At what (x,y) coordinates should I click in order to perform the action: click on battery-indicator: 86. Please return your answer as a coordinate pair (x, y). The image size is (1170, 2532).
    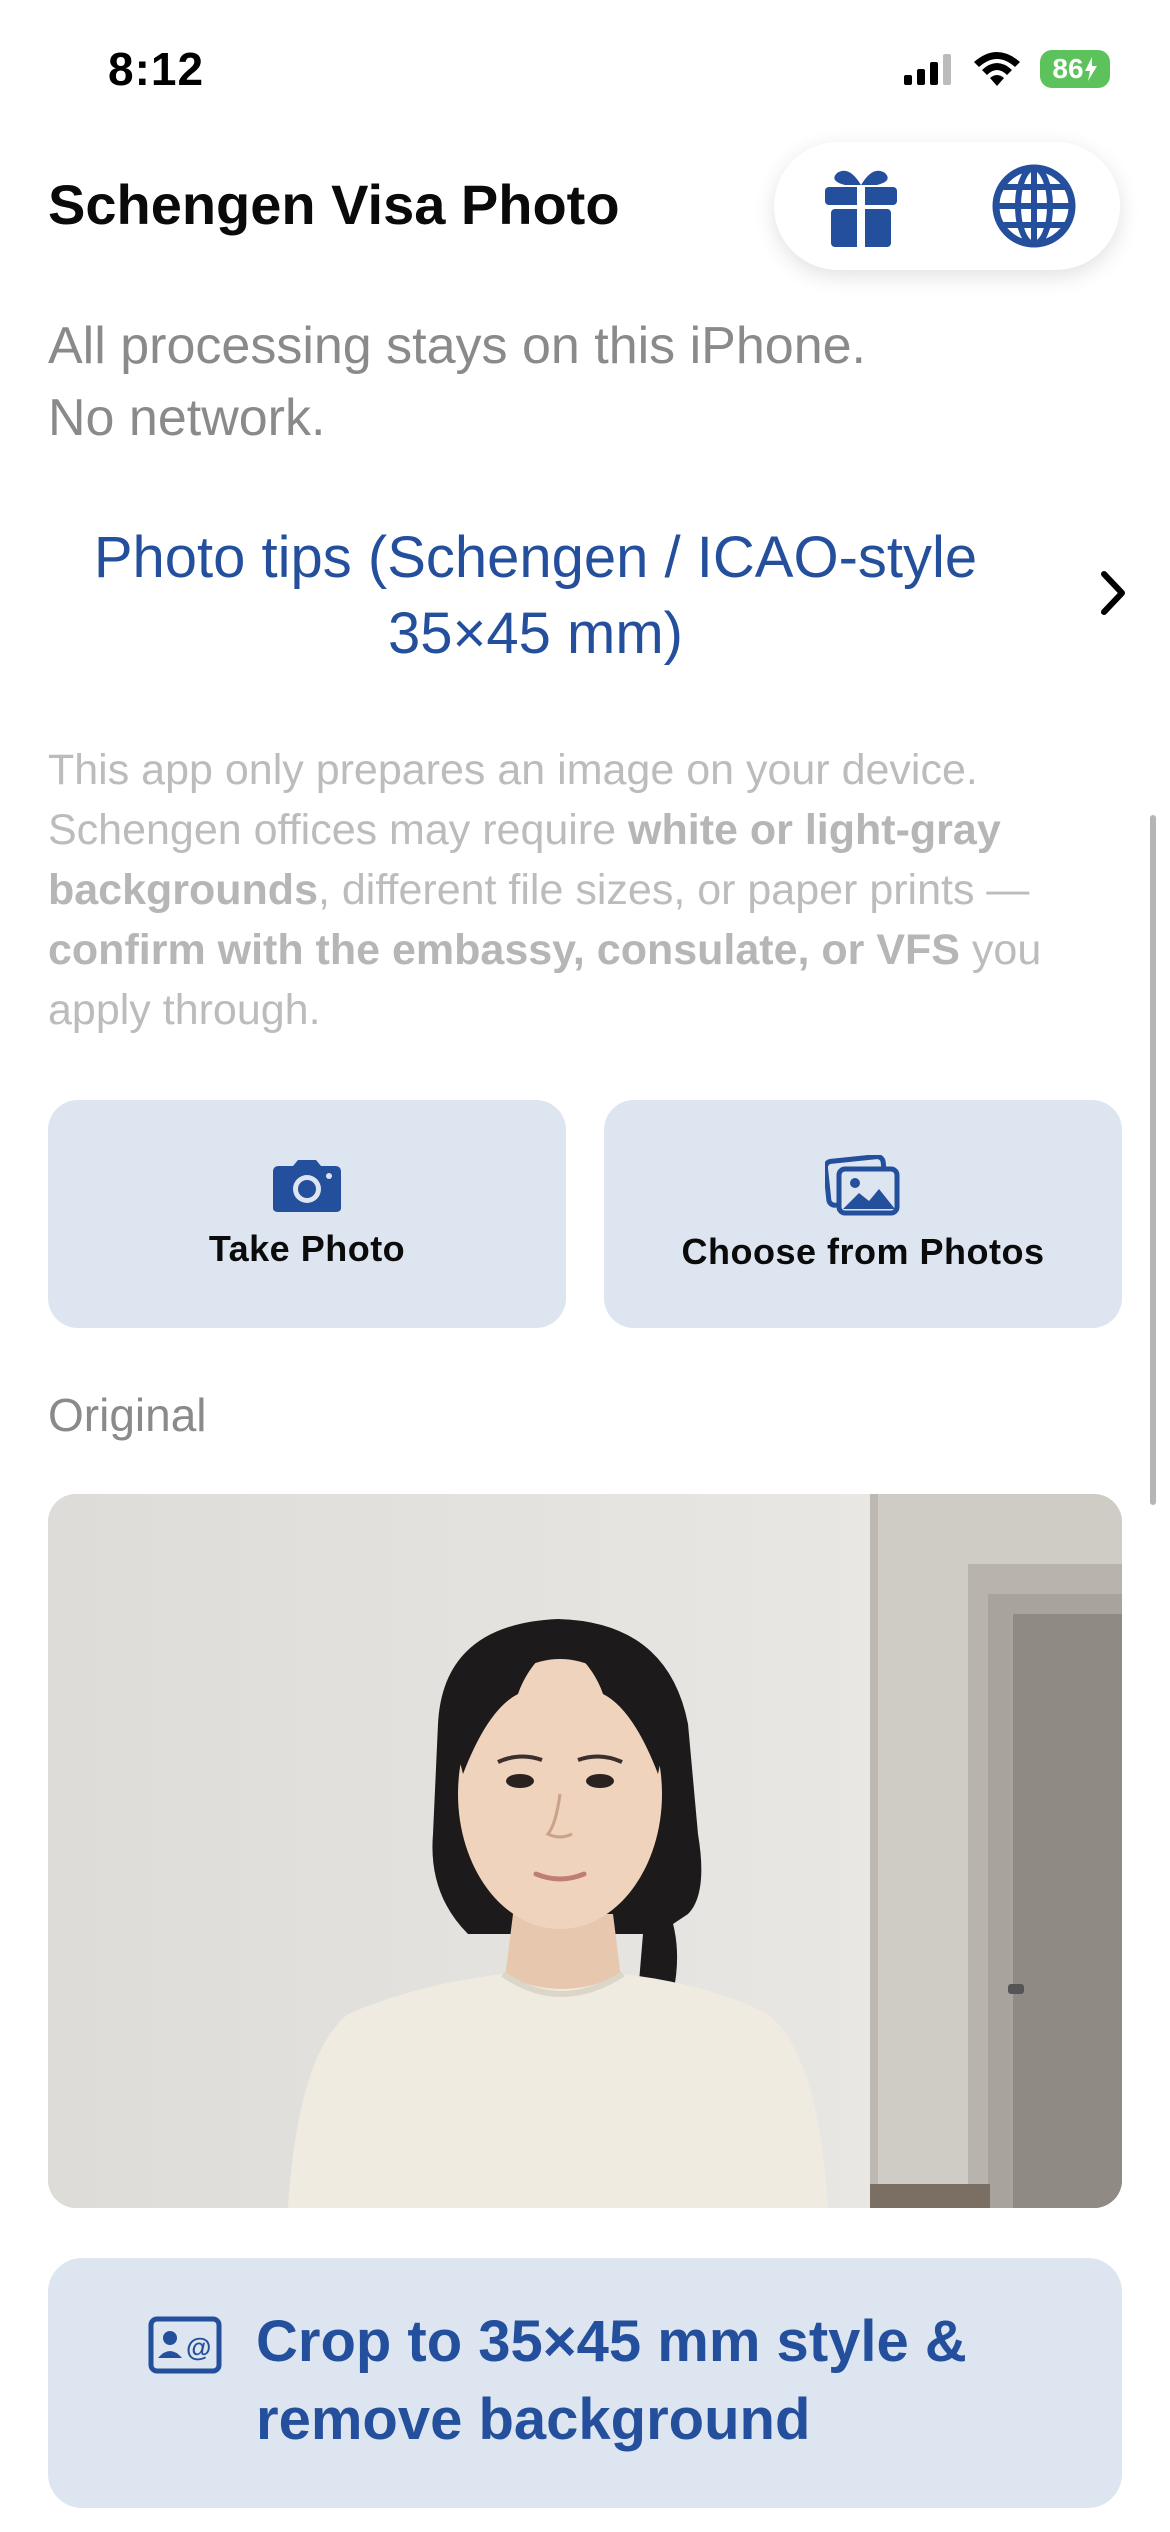
    Looking at the image, I should click on (1075, 69).